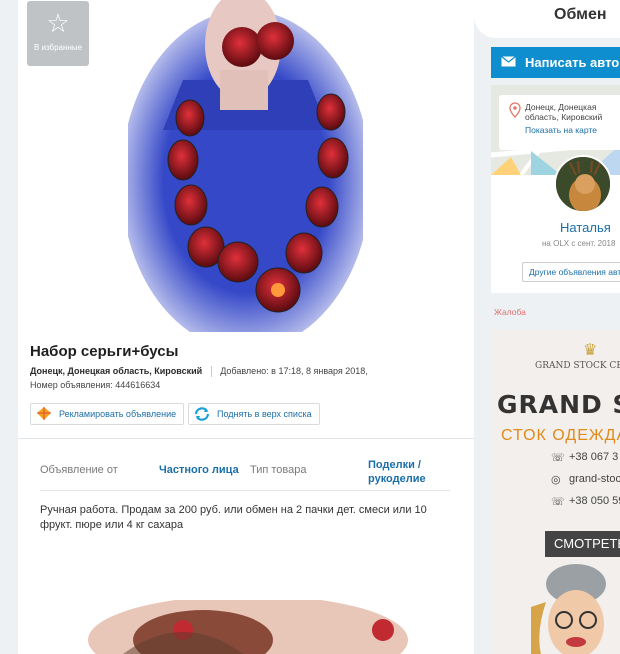  I want to click on add-to-favorites-button: ☆ В избранные, so click(58, 33).